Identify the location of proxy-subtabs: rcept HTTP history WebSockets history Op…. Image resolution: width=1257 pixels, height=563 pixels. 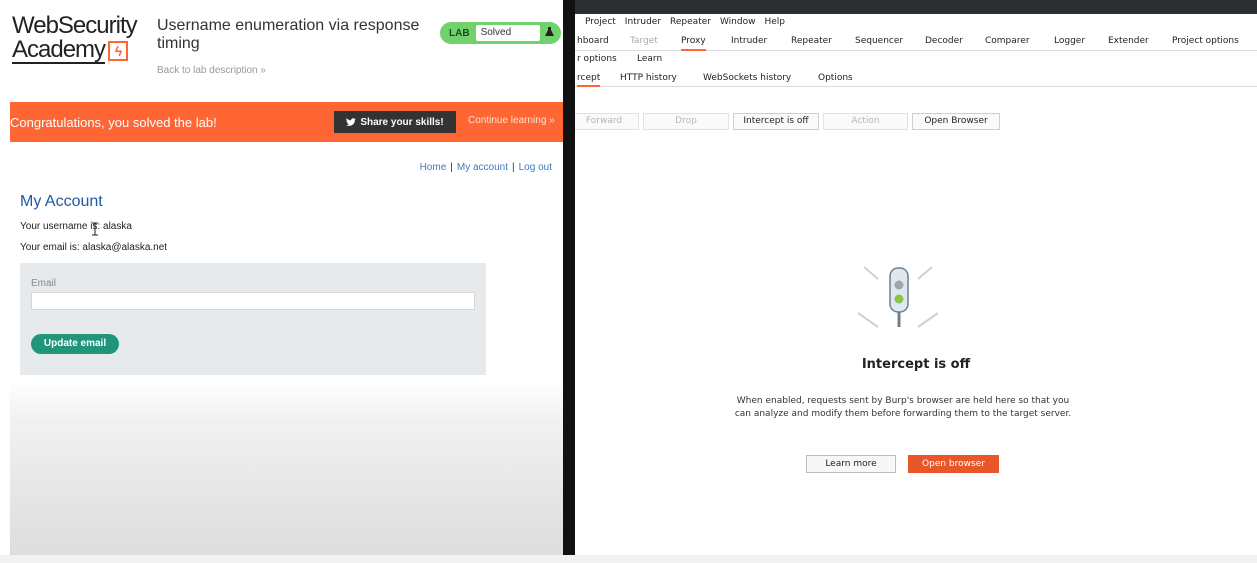
(916, 78).